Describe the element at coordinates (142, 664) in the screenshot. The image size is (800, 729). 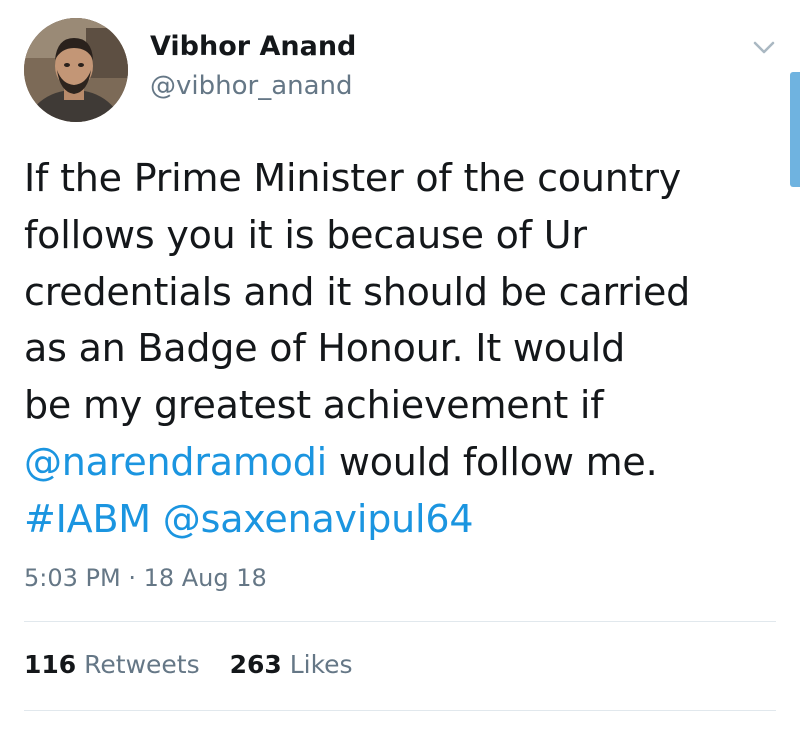
I see `retweets-label: Retweets` at that location.